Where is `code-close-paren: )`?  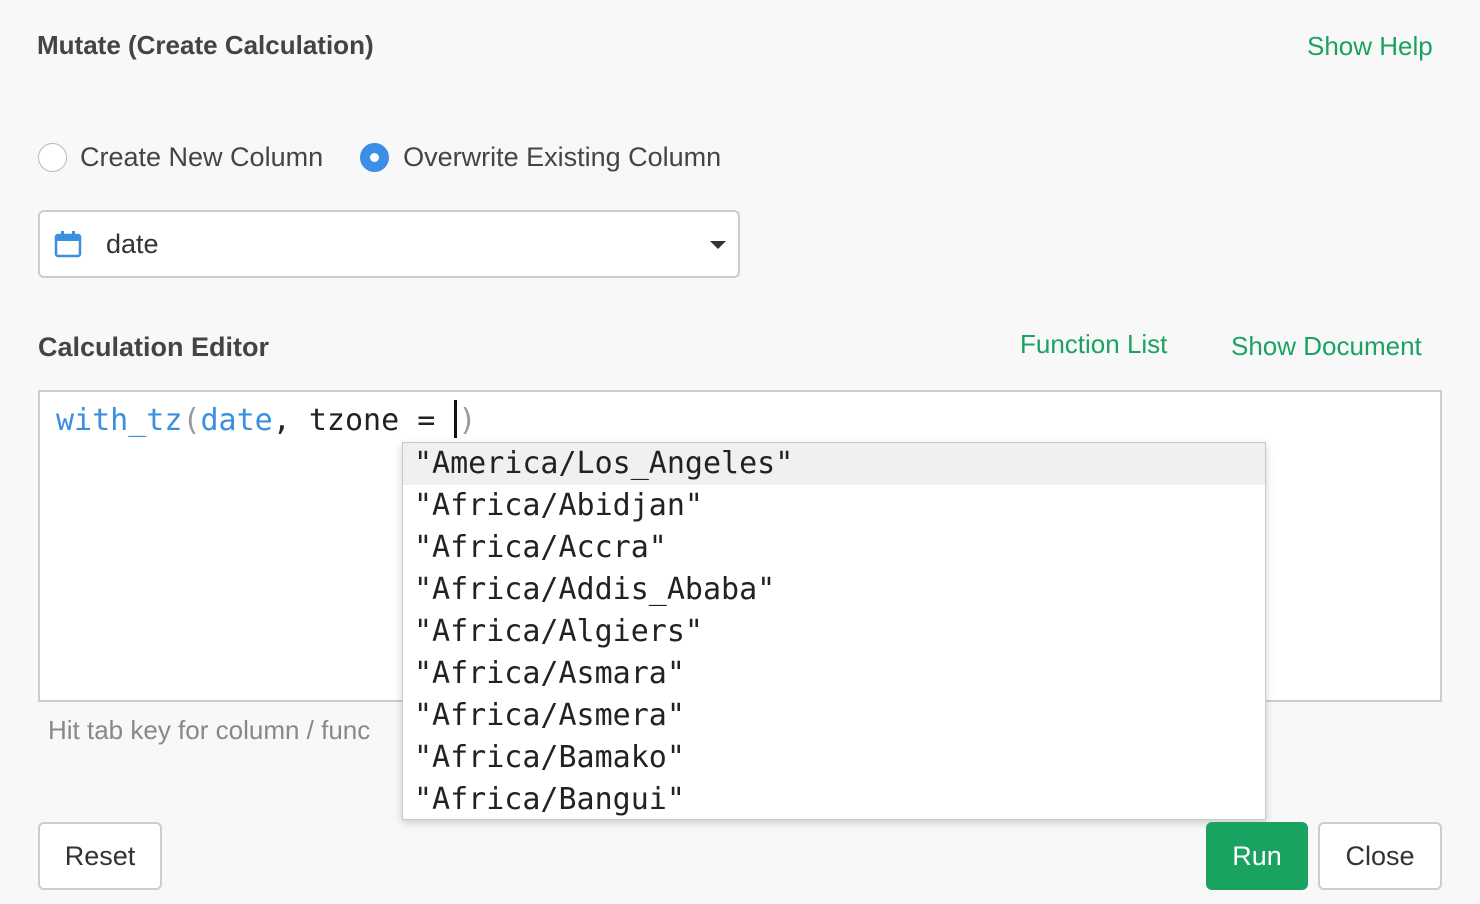
code-close-paren: ) is located at coordinates (467, 420).